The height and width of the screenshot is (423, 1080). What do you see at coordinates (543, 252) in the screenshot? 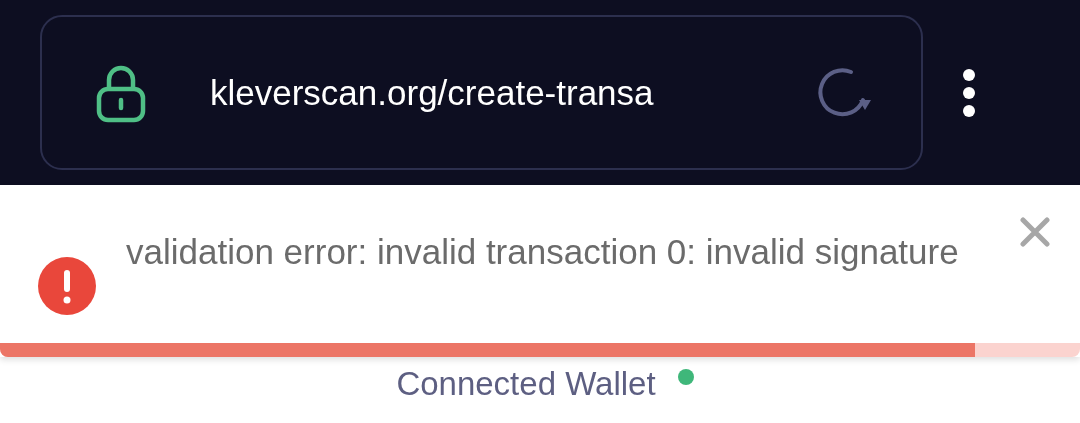
I see `error-message: validation error: invalid transaction 0: invalid signature` at bounding box center [543, 252].